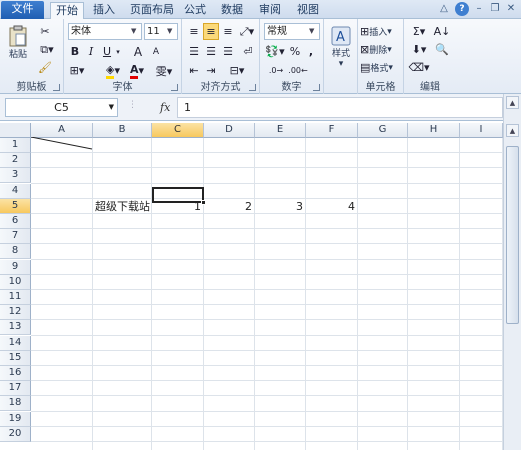  Describe the element at coordinates (15, 161) in the screenshot. I see `row-header-2: 2` at that location.